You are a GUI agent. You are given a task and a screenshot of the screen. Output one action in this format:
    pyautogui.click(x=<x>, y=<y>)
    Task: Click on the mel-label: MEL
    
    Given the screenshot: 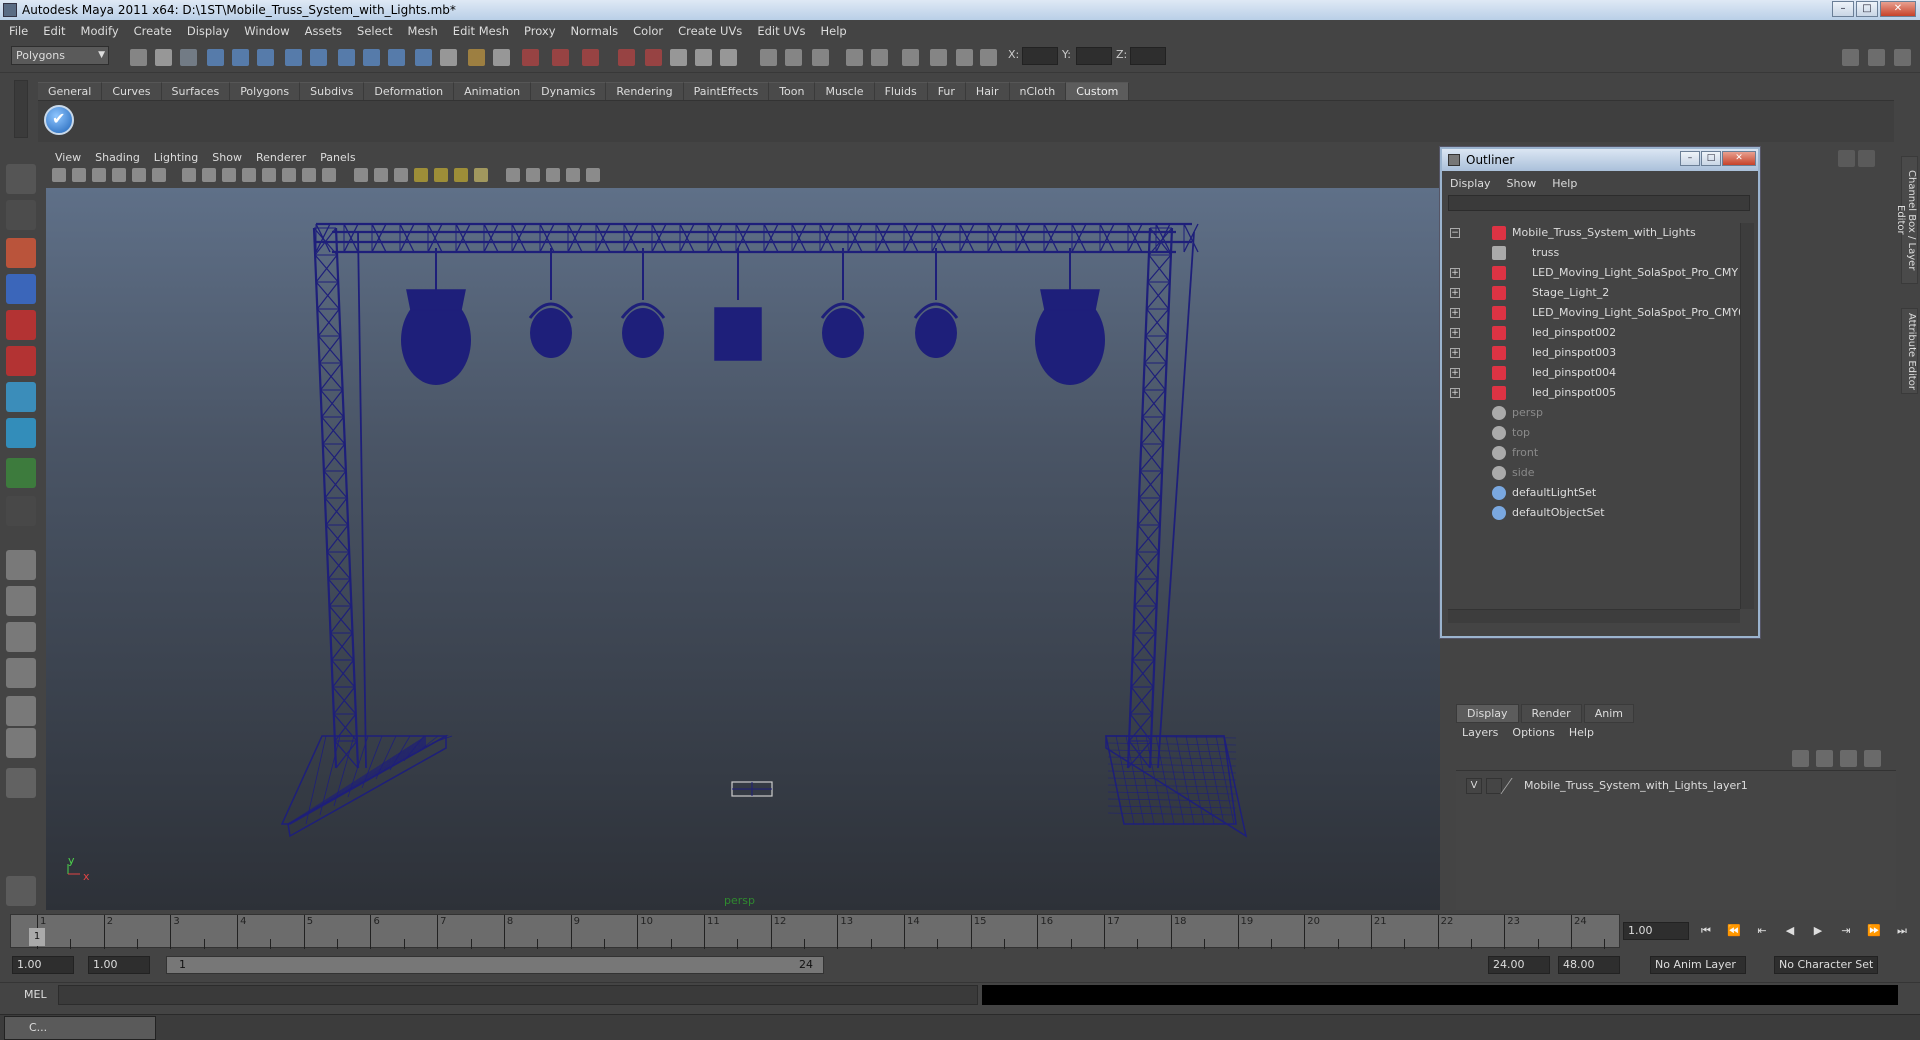 What is the action you would take?
    pyautogui.click(x=35, y=994)
    